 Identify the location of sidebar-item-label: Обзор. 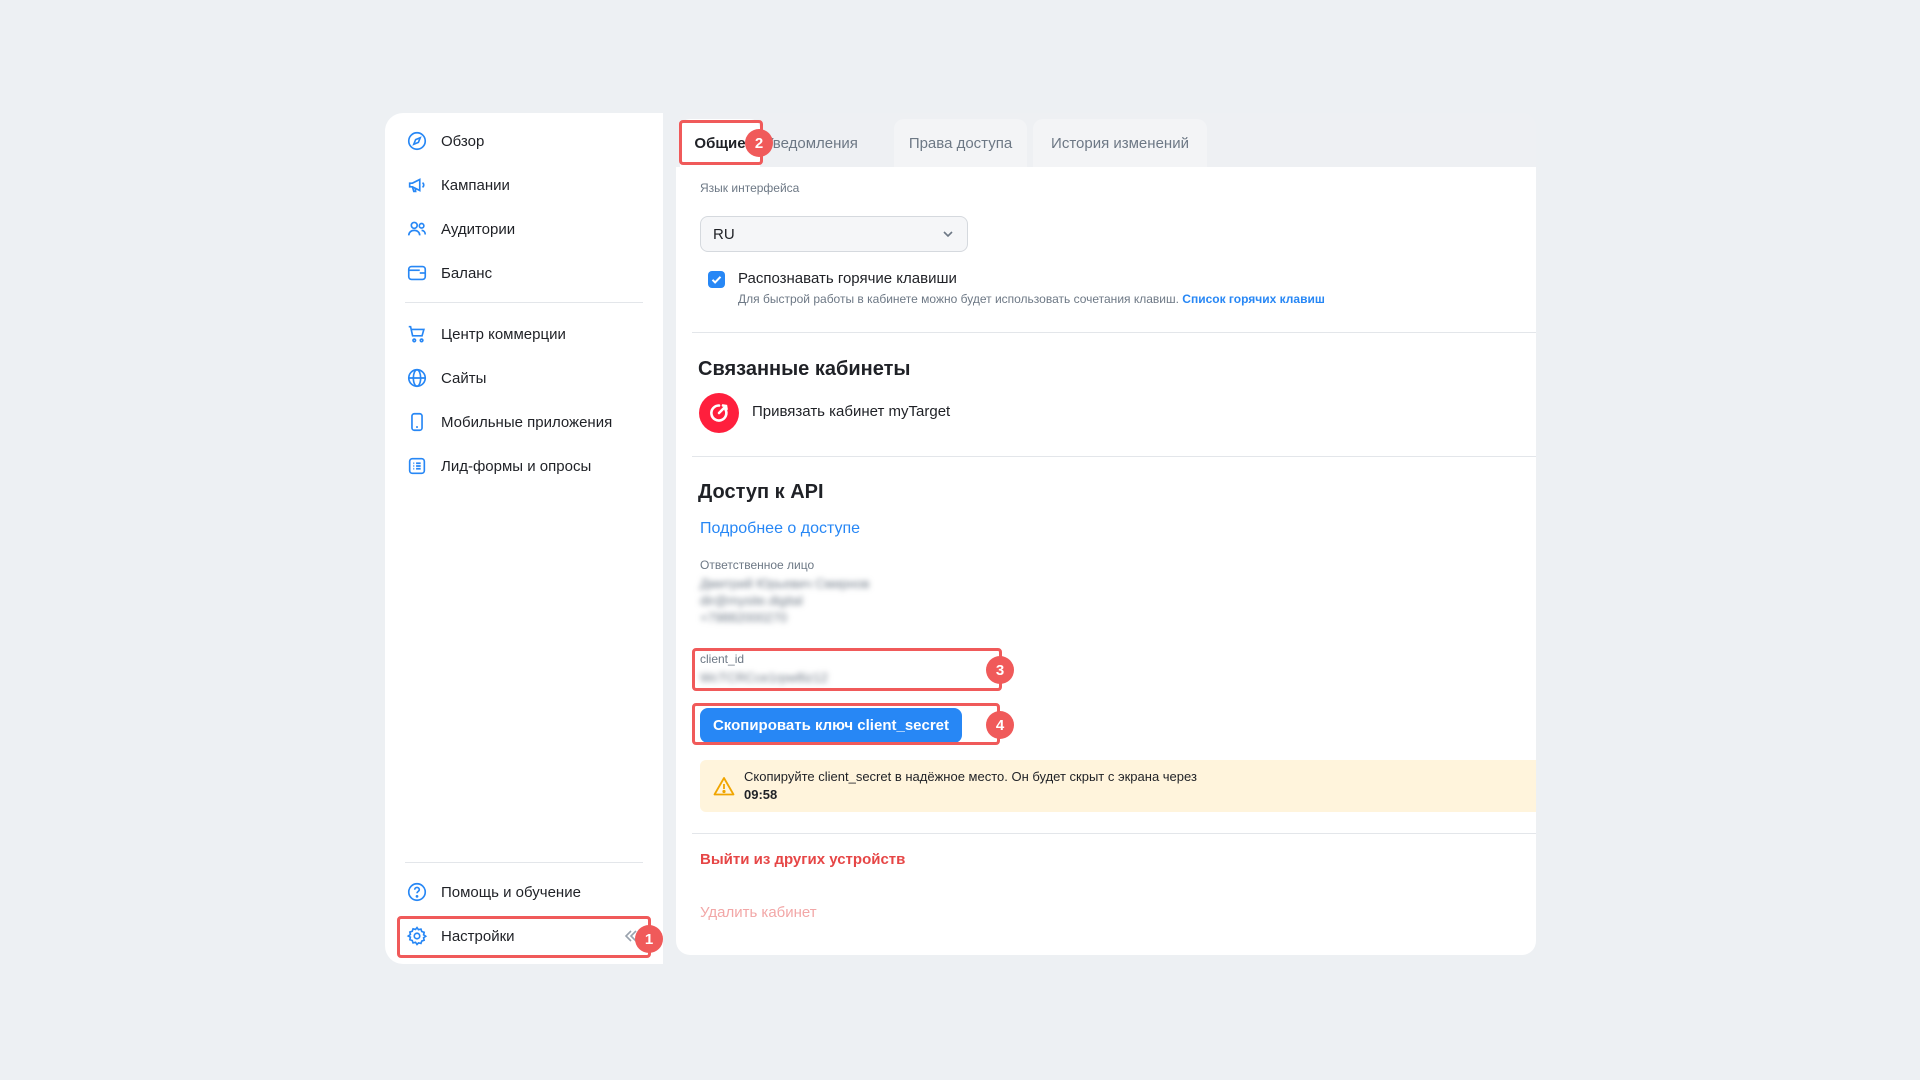
(463, 141).